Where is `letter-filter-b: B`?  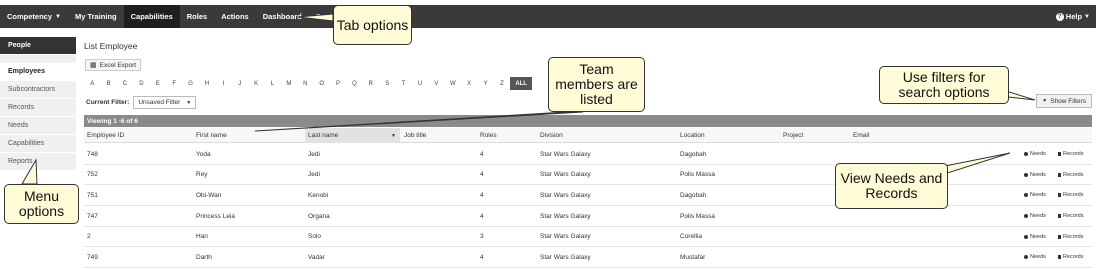
letter-filter-b: B is located at coordinates (108, 83).